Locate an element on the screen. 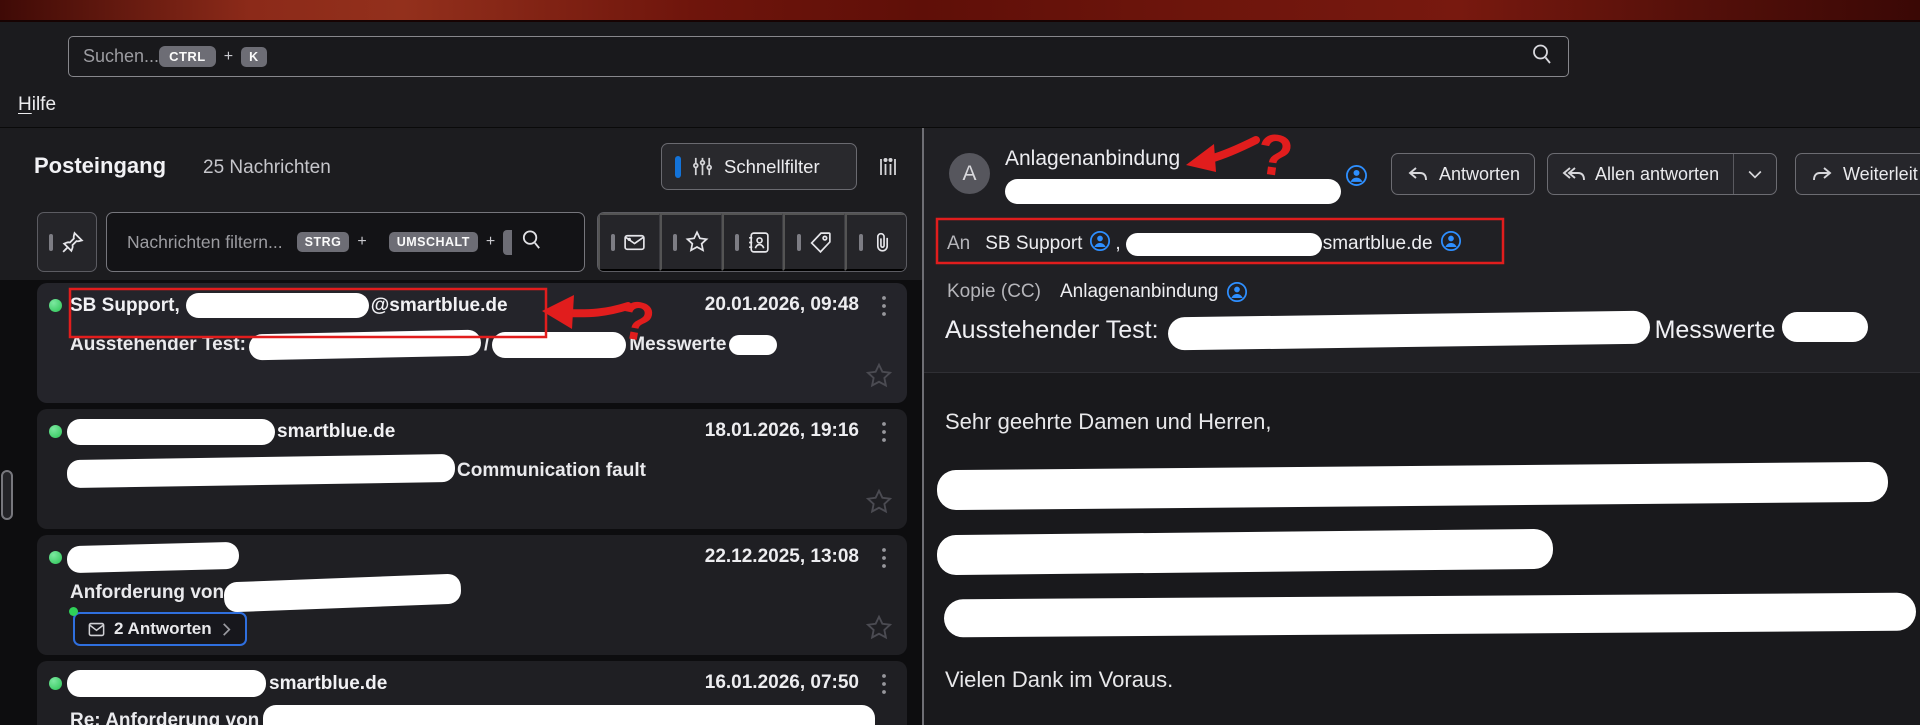 This screenshot has width=1920, height=725. star-icon is located at coordinates (697, 242).